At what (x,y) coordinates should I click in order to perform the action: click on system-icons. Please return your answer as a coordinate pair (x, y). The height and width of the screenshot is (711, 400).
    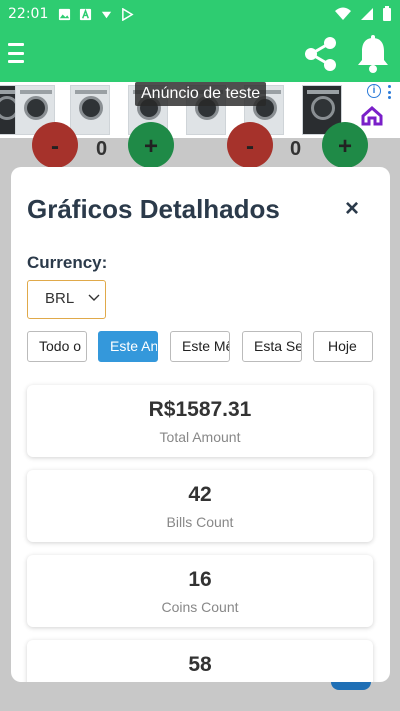
    Looking at the image, I should click on (363, 14).